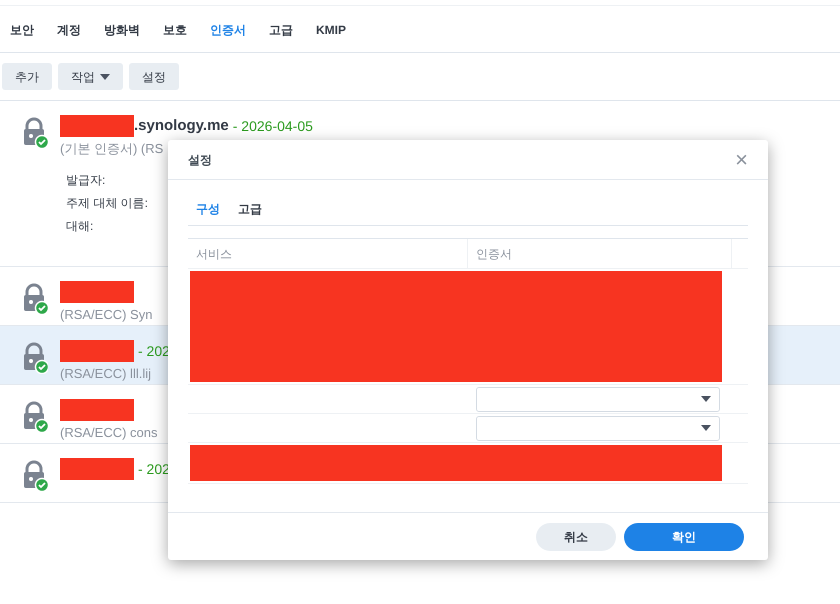 The image size is (840, 604). Describe the element at coordinates (175, 29) in the screenshot. I see `tab: 보호` at that location.